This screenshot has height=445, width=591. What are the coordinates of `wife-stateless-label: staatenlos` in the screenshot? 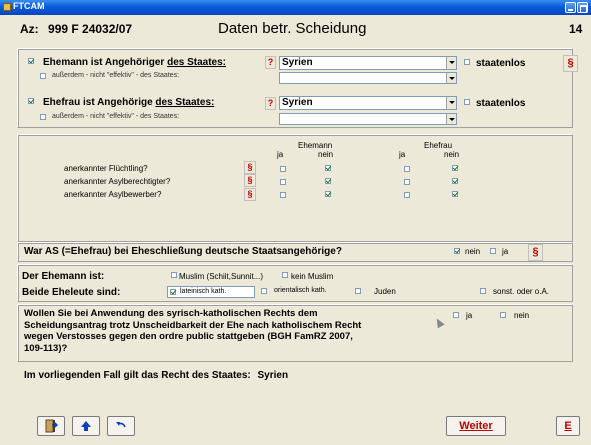 It's located at (501, 103).